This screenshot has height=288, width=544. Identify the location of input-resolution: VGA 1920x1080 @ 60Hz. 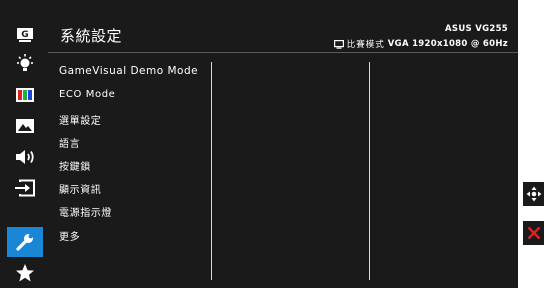
(447, 44).